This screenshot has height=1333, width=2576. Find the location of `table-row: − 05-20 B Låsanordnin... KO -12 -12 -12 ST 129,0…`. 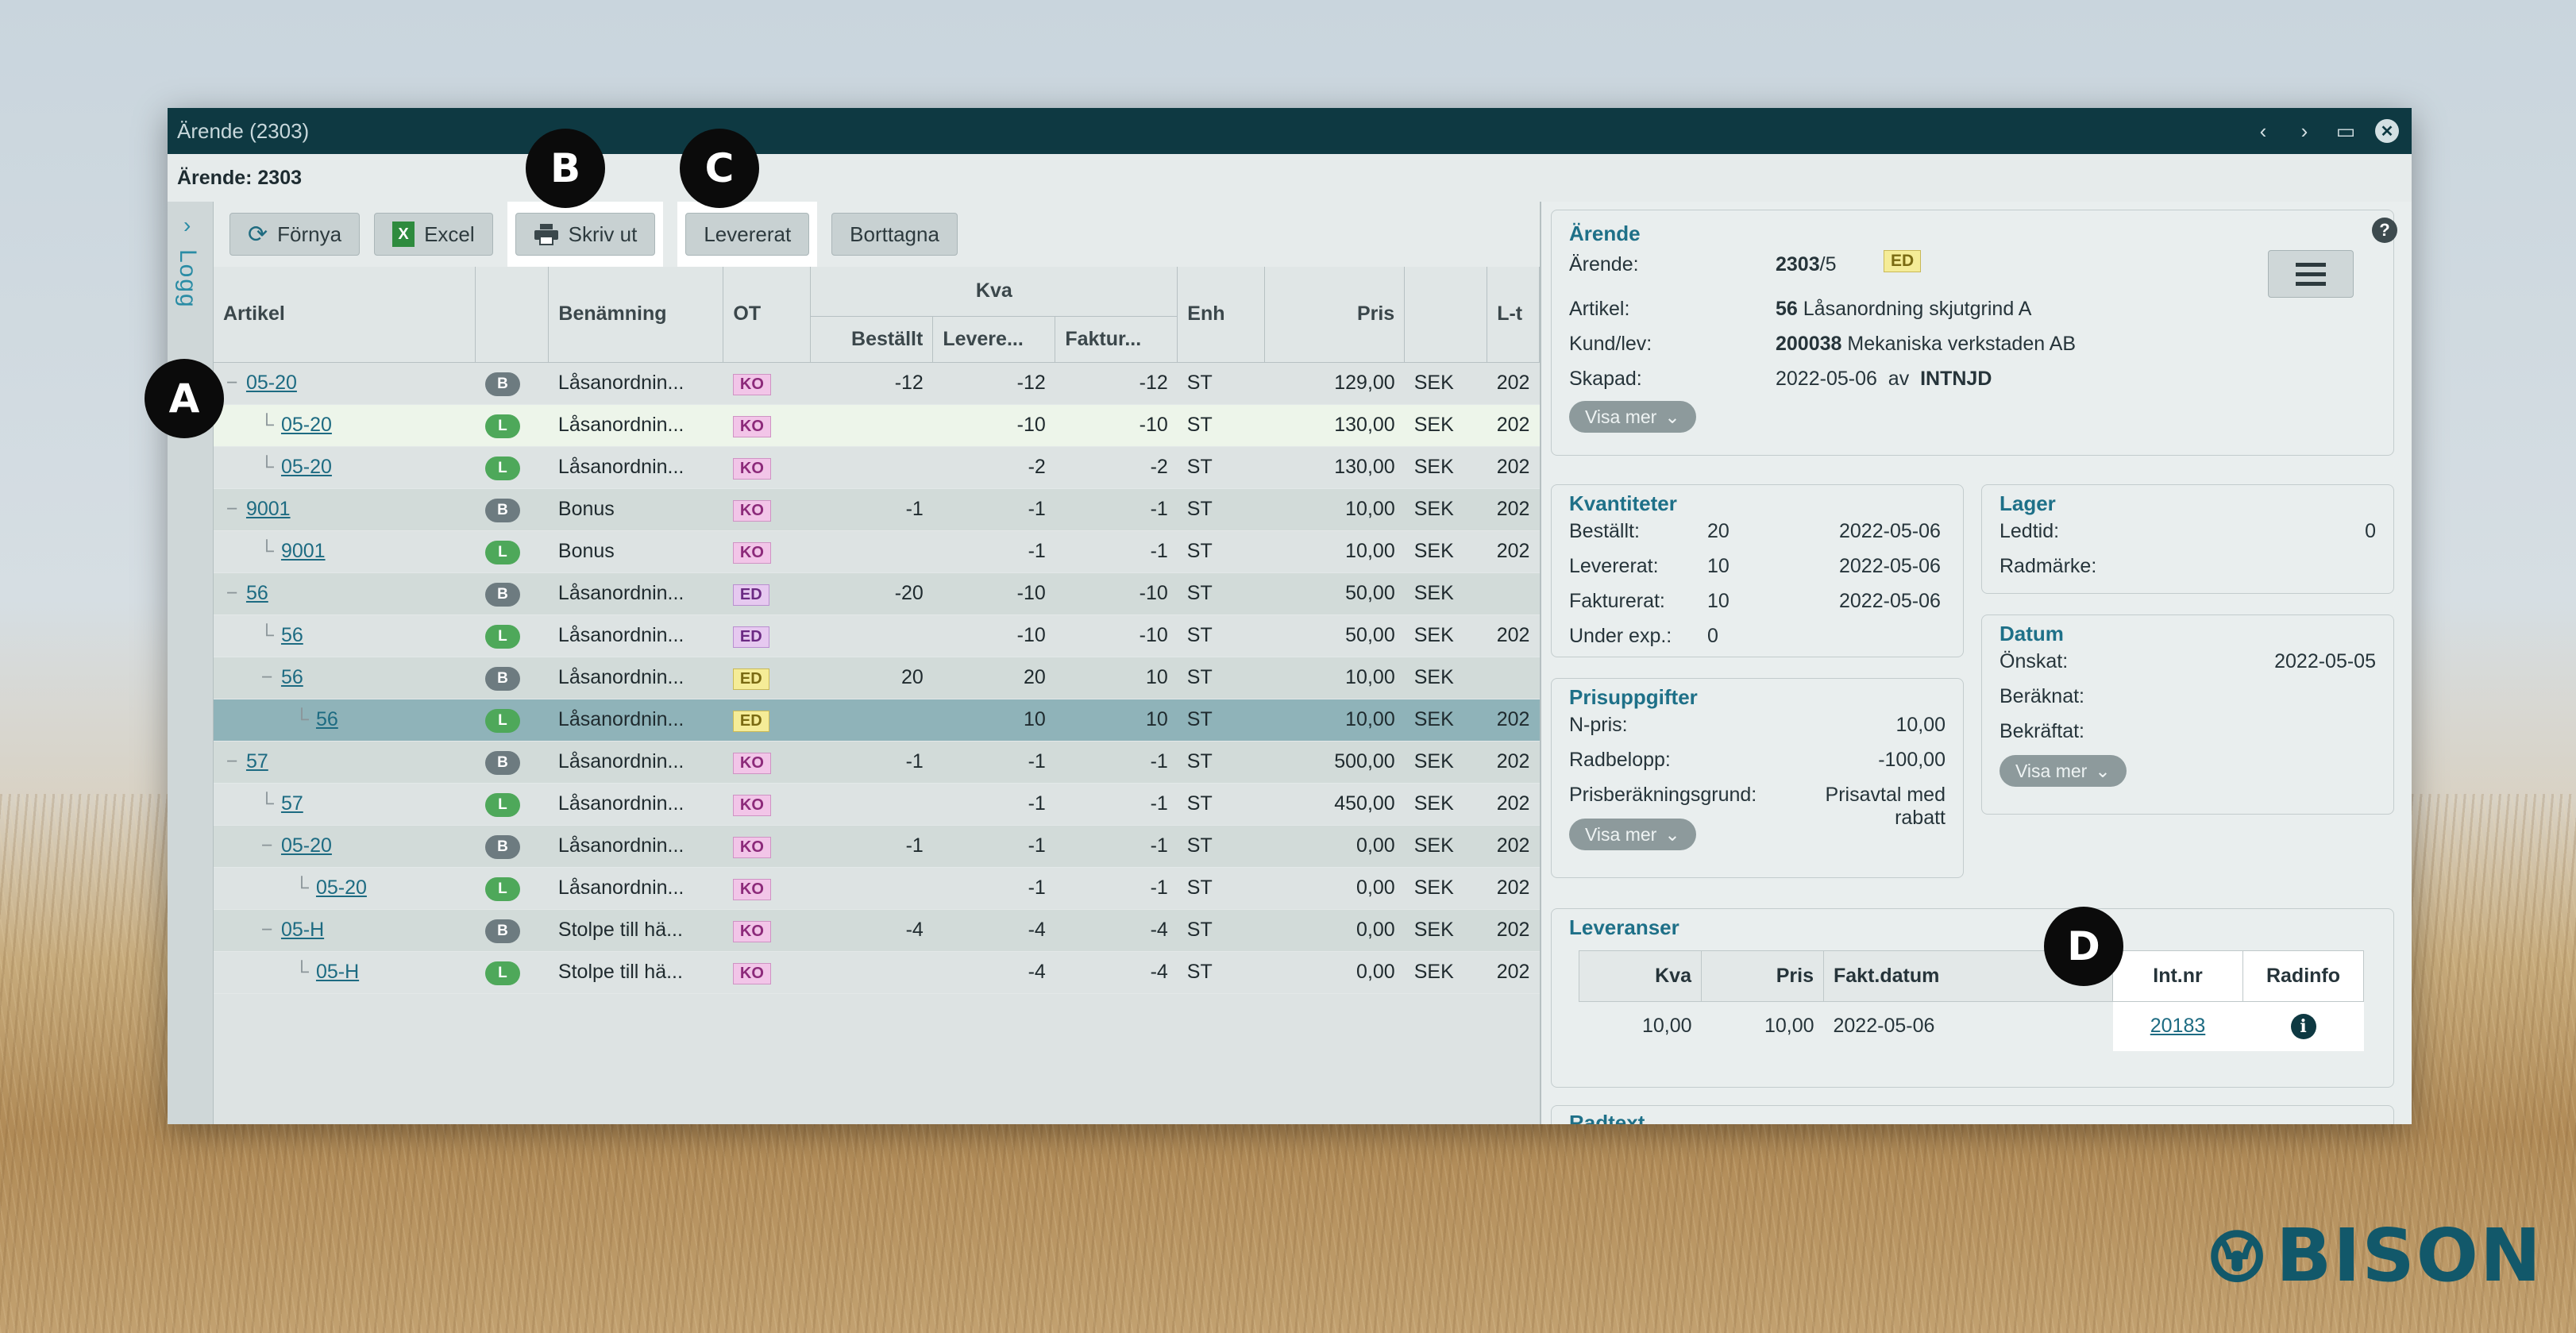

table-row: − 05-20 B Låsanordnin... KO -12 -12 -12 ST 129,0… is located at coordinates (877, 383).